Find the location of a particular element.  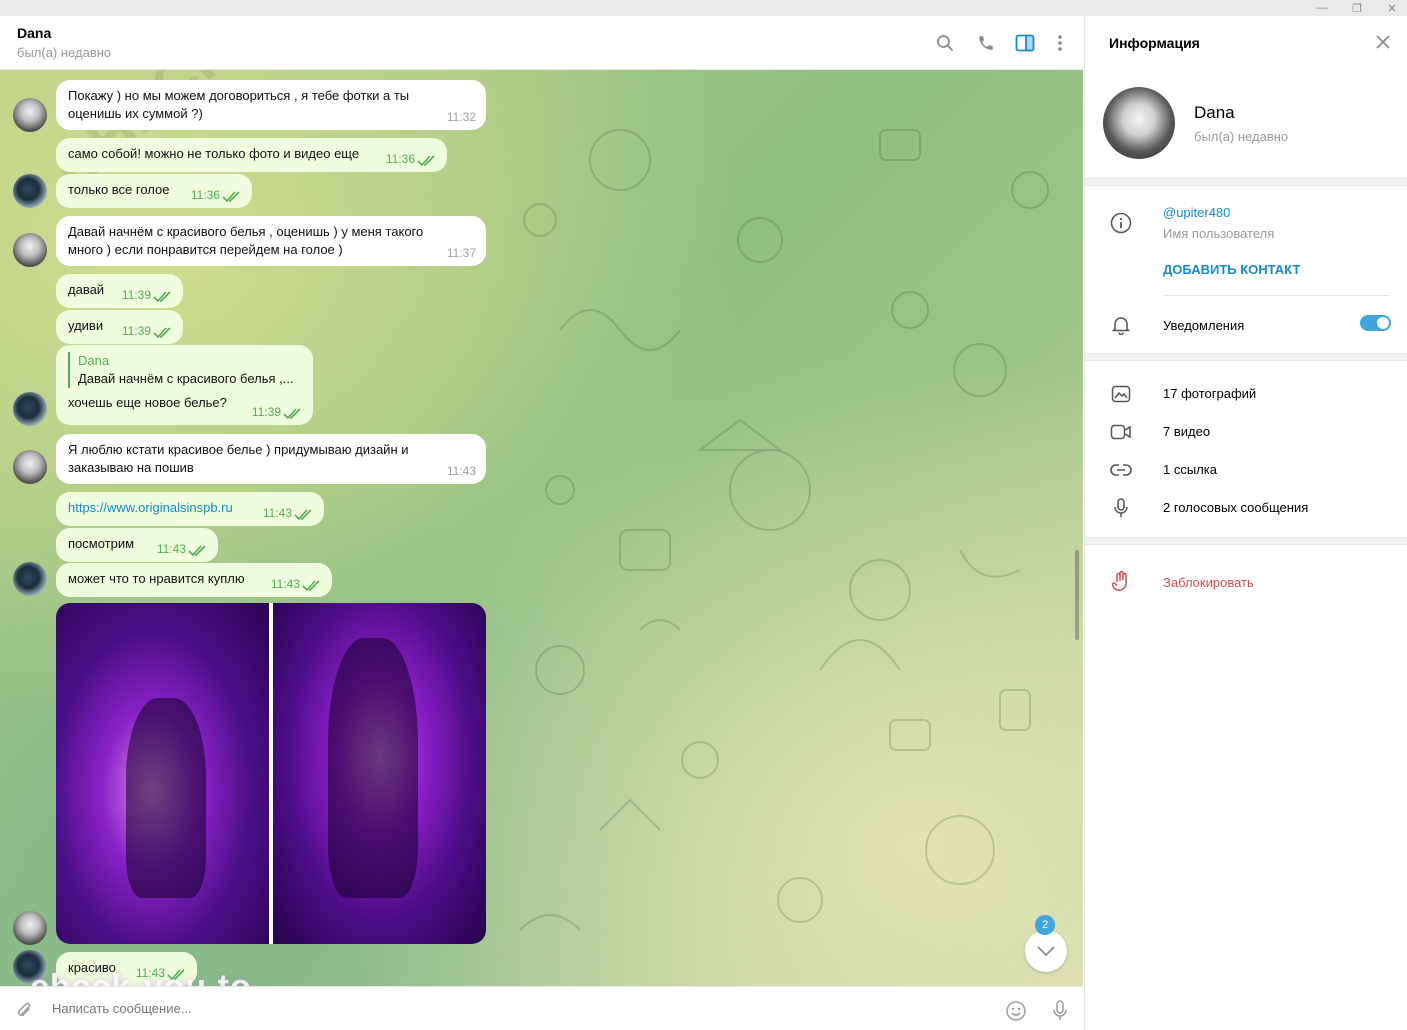

profile-avatar is located at coordinates (1139, 123).